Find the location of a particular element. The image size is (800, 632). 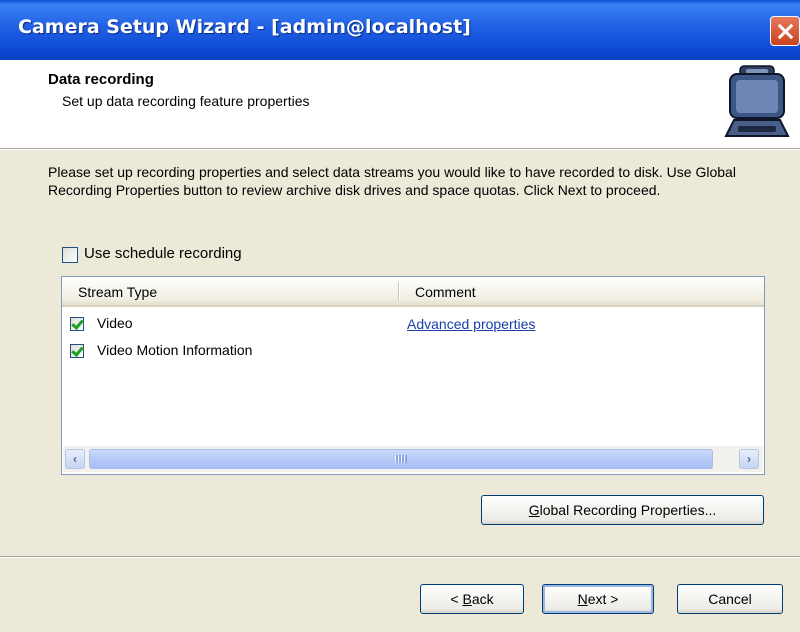

schedule-checkbox-label: Use schedule recording is located at coordinates (163, 253).